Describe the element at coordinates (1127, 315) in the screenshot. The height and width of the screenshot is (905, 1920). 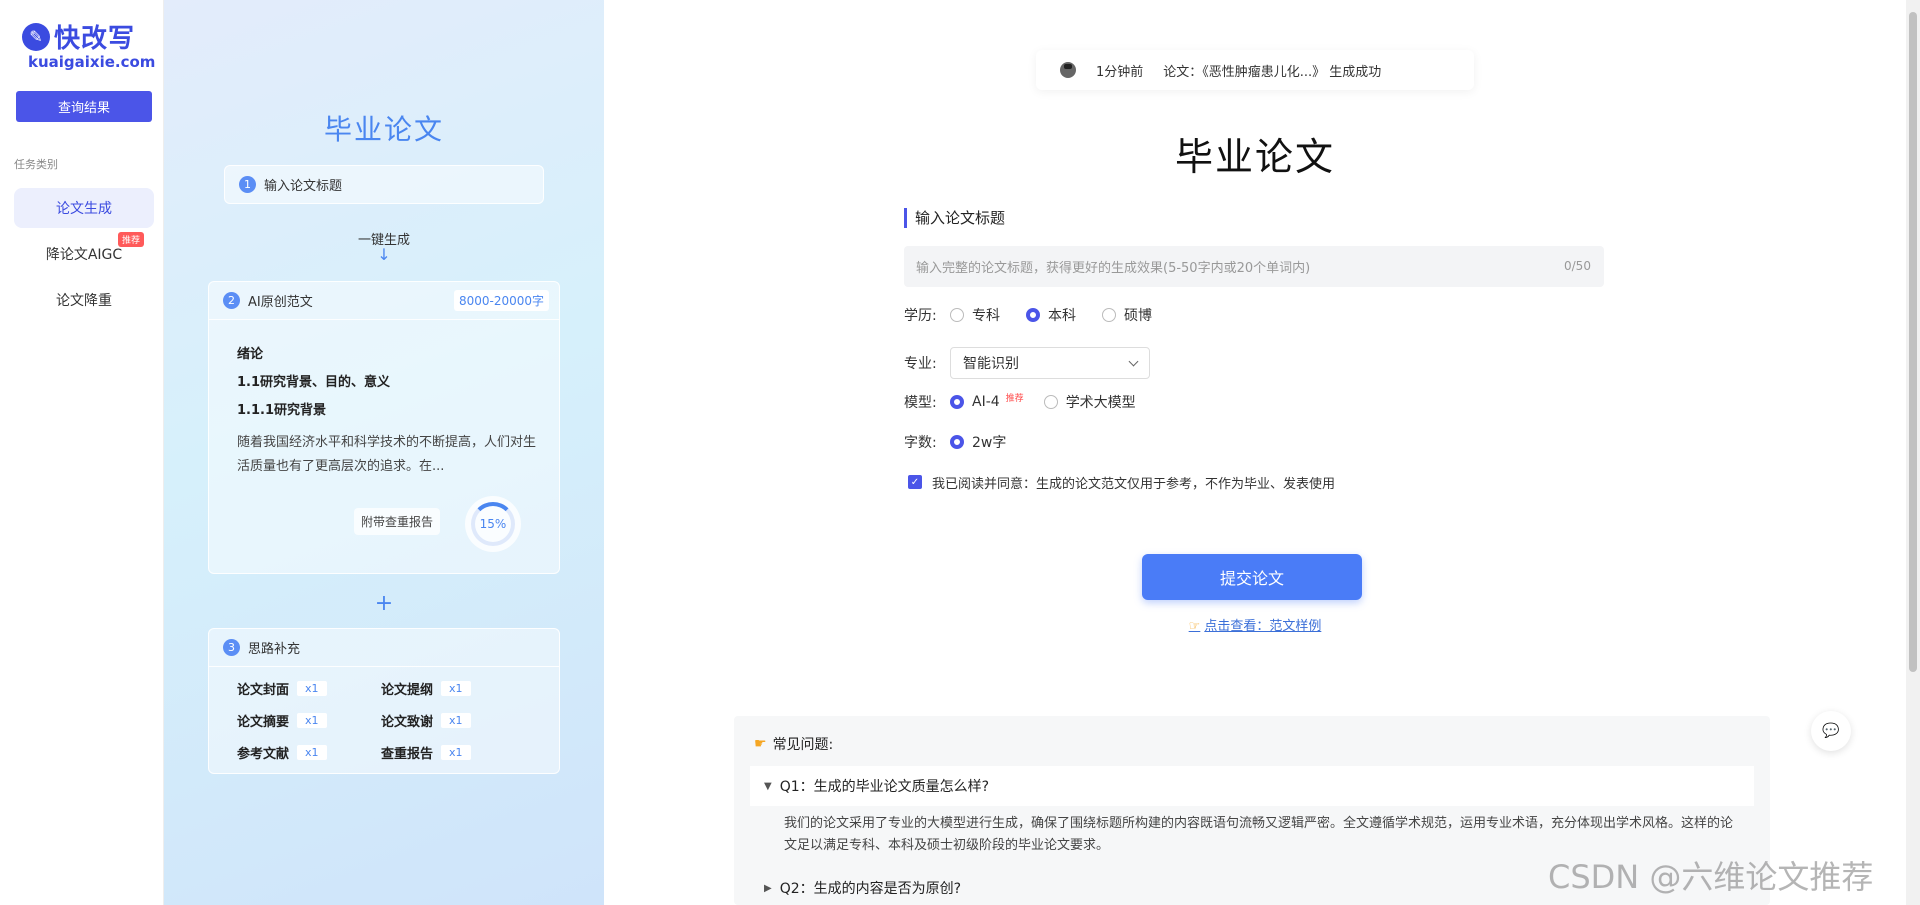
I see `education-option-master: 硕博` at that location.